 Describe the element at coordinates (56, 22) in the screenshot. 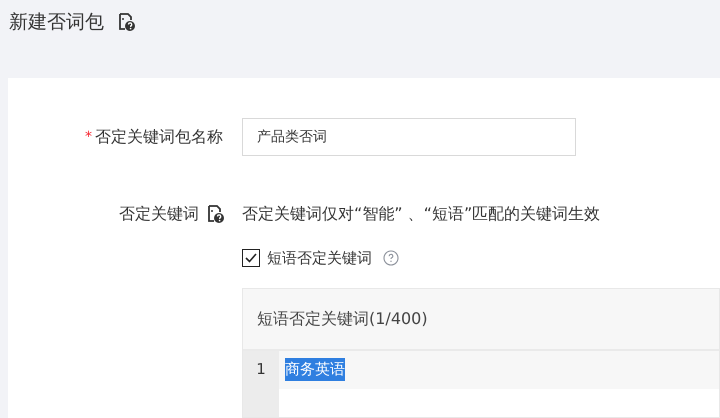

I see `page-title: 新建否词包` at that location.